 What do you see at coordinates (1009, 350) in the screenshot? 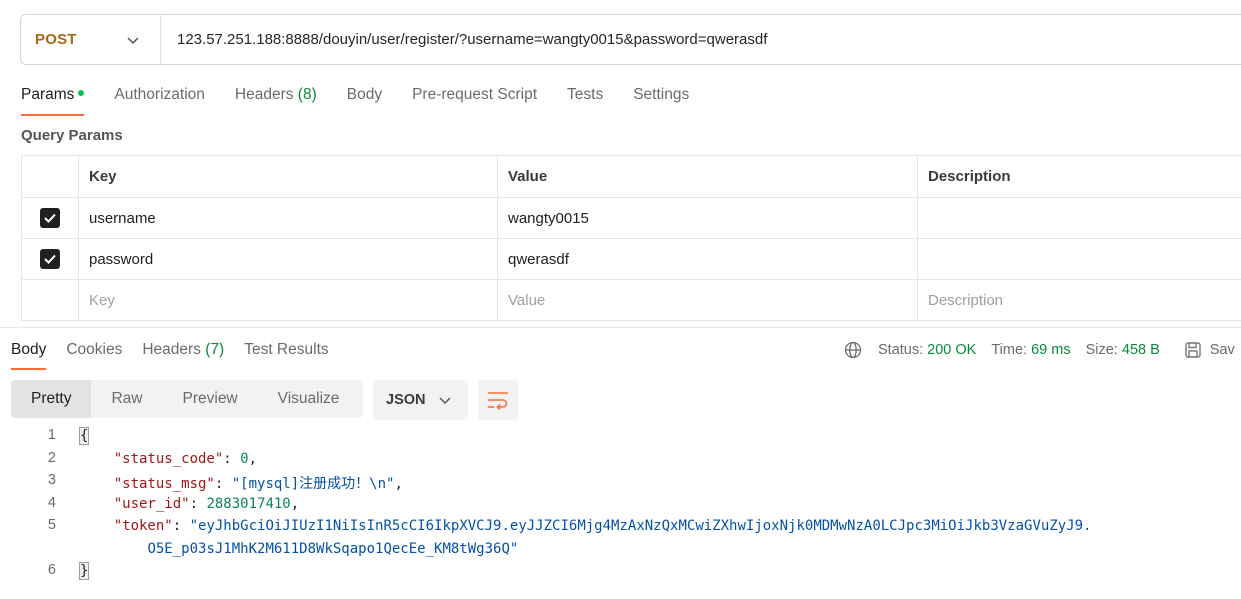
I see `time-label: Time:` at bounding box center [1009, 350].